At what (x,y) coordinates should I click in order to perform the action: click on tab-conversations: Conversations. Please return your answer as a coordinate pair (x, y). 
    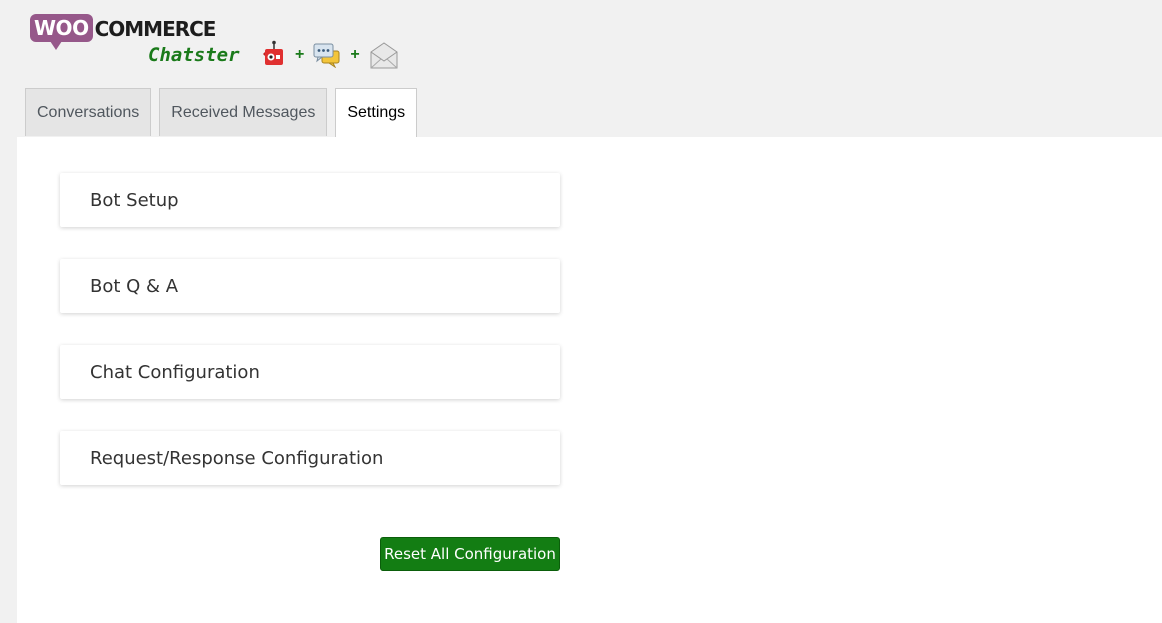
    Looking at the image, I should click on (88, 112).